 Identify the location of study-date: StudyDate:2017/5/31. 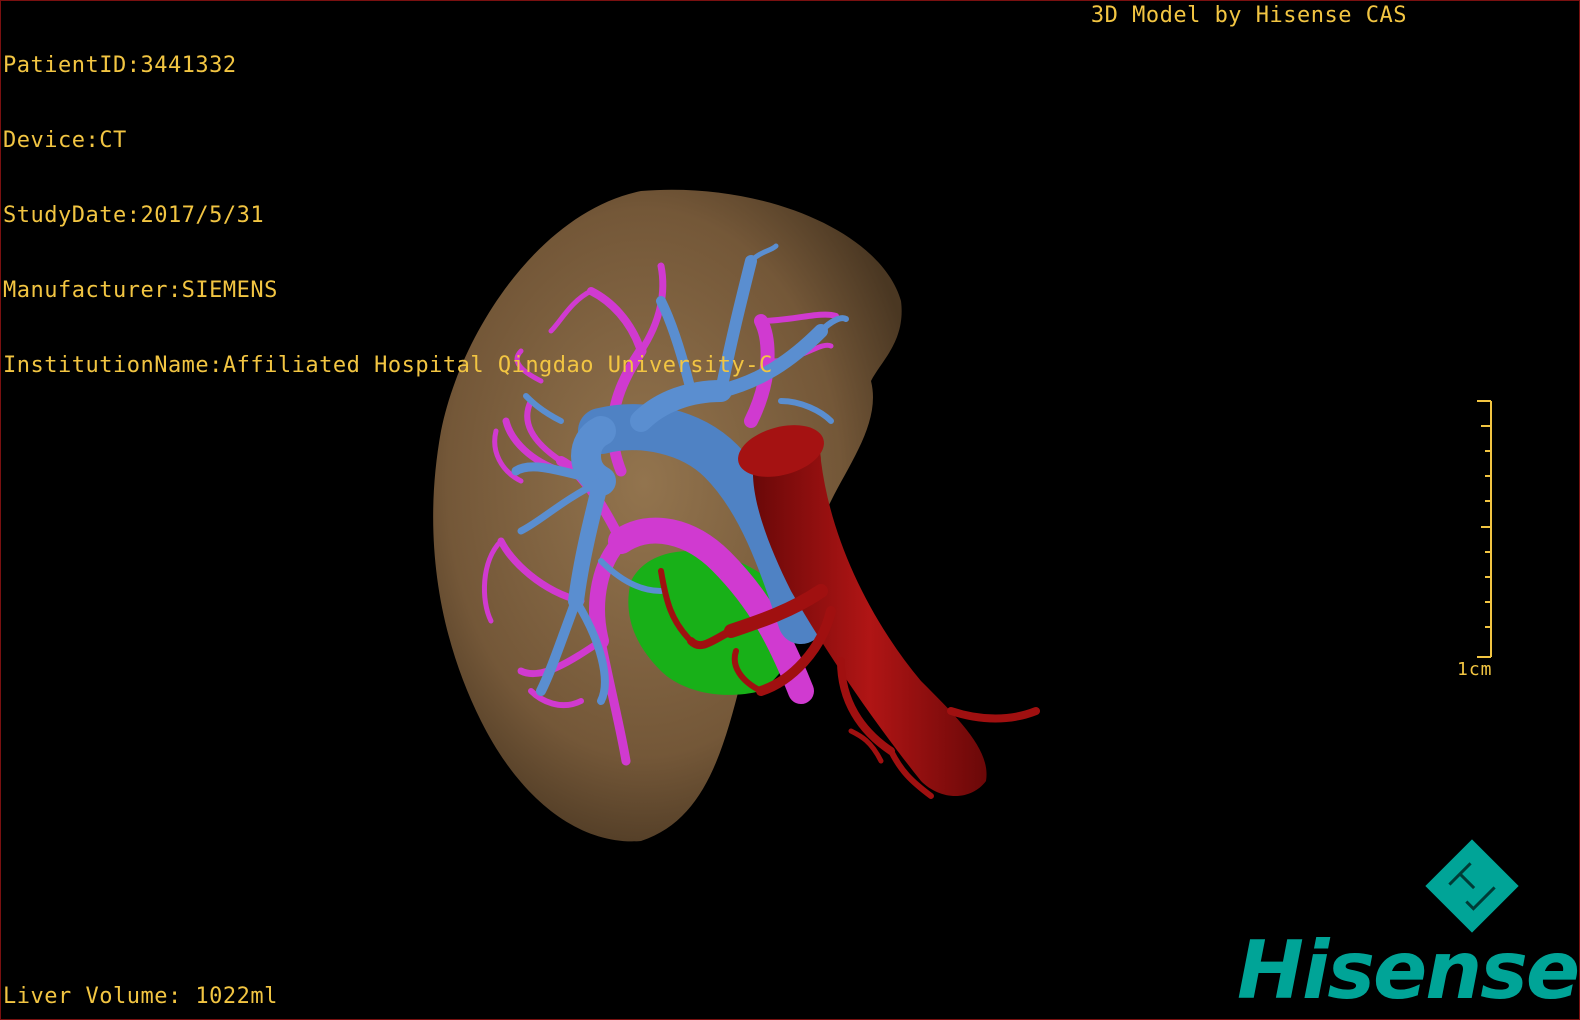
(134, 215).